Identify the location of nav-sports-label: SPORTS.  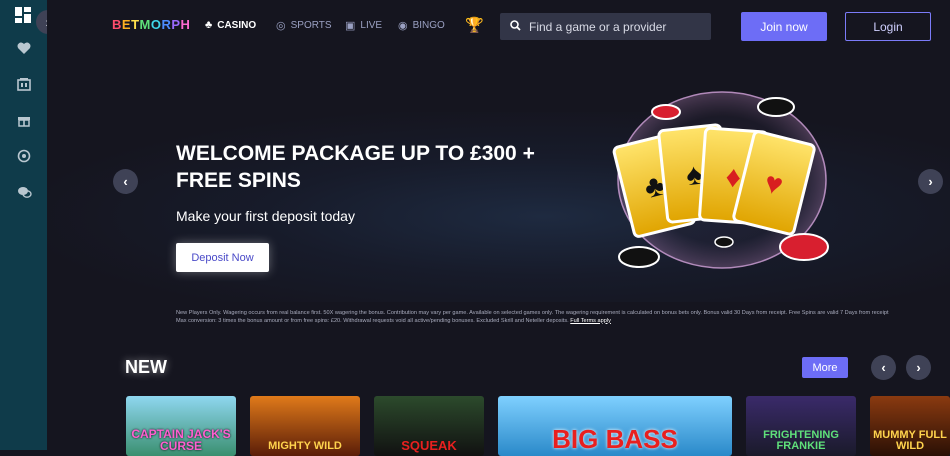
(311, 25).